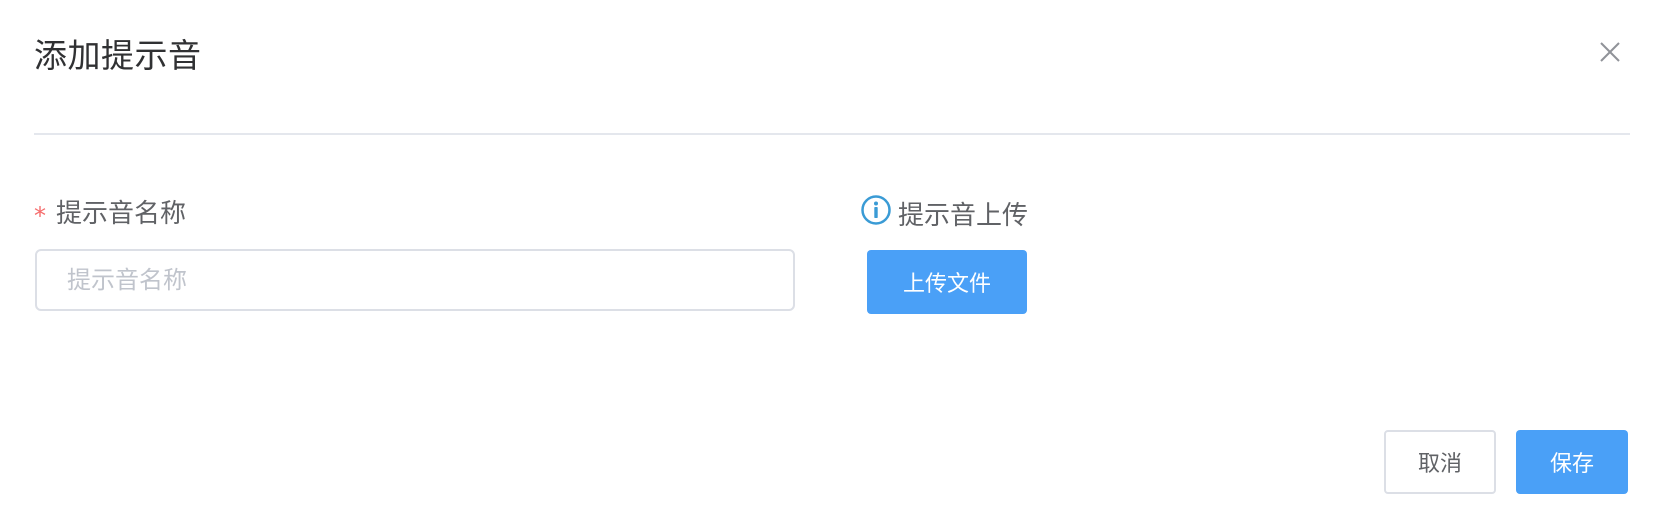 The image size is (1664, 526). I want to click on name-label-text: 提示音名称, so click(121, 214).